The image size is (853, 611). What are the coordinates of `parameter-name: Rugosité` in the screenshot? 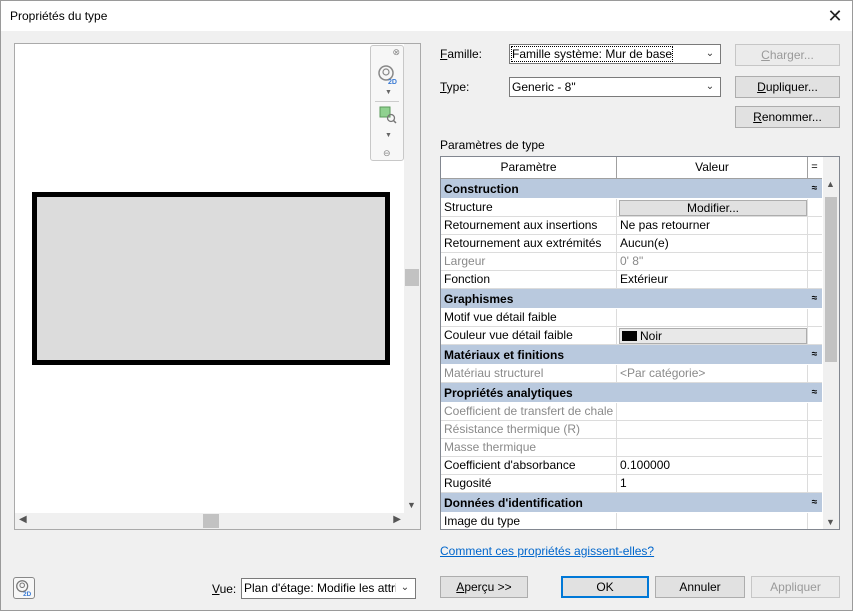 It's located at (529, 484).